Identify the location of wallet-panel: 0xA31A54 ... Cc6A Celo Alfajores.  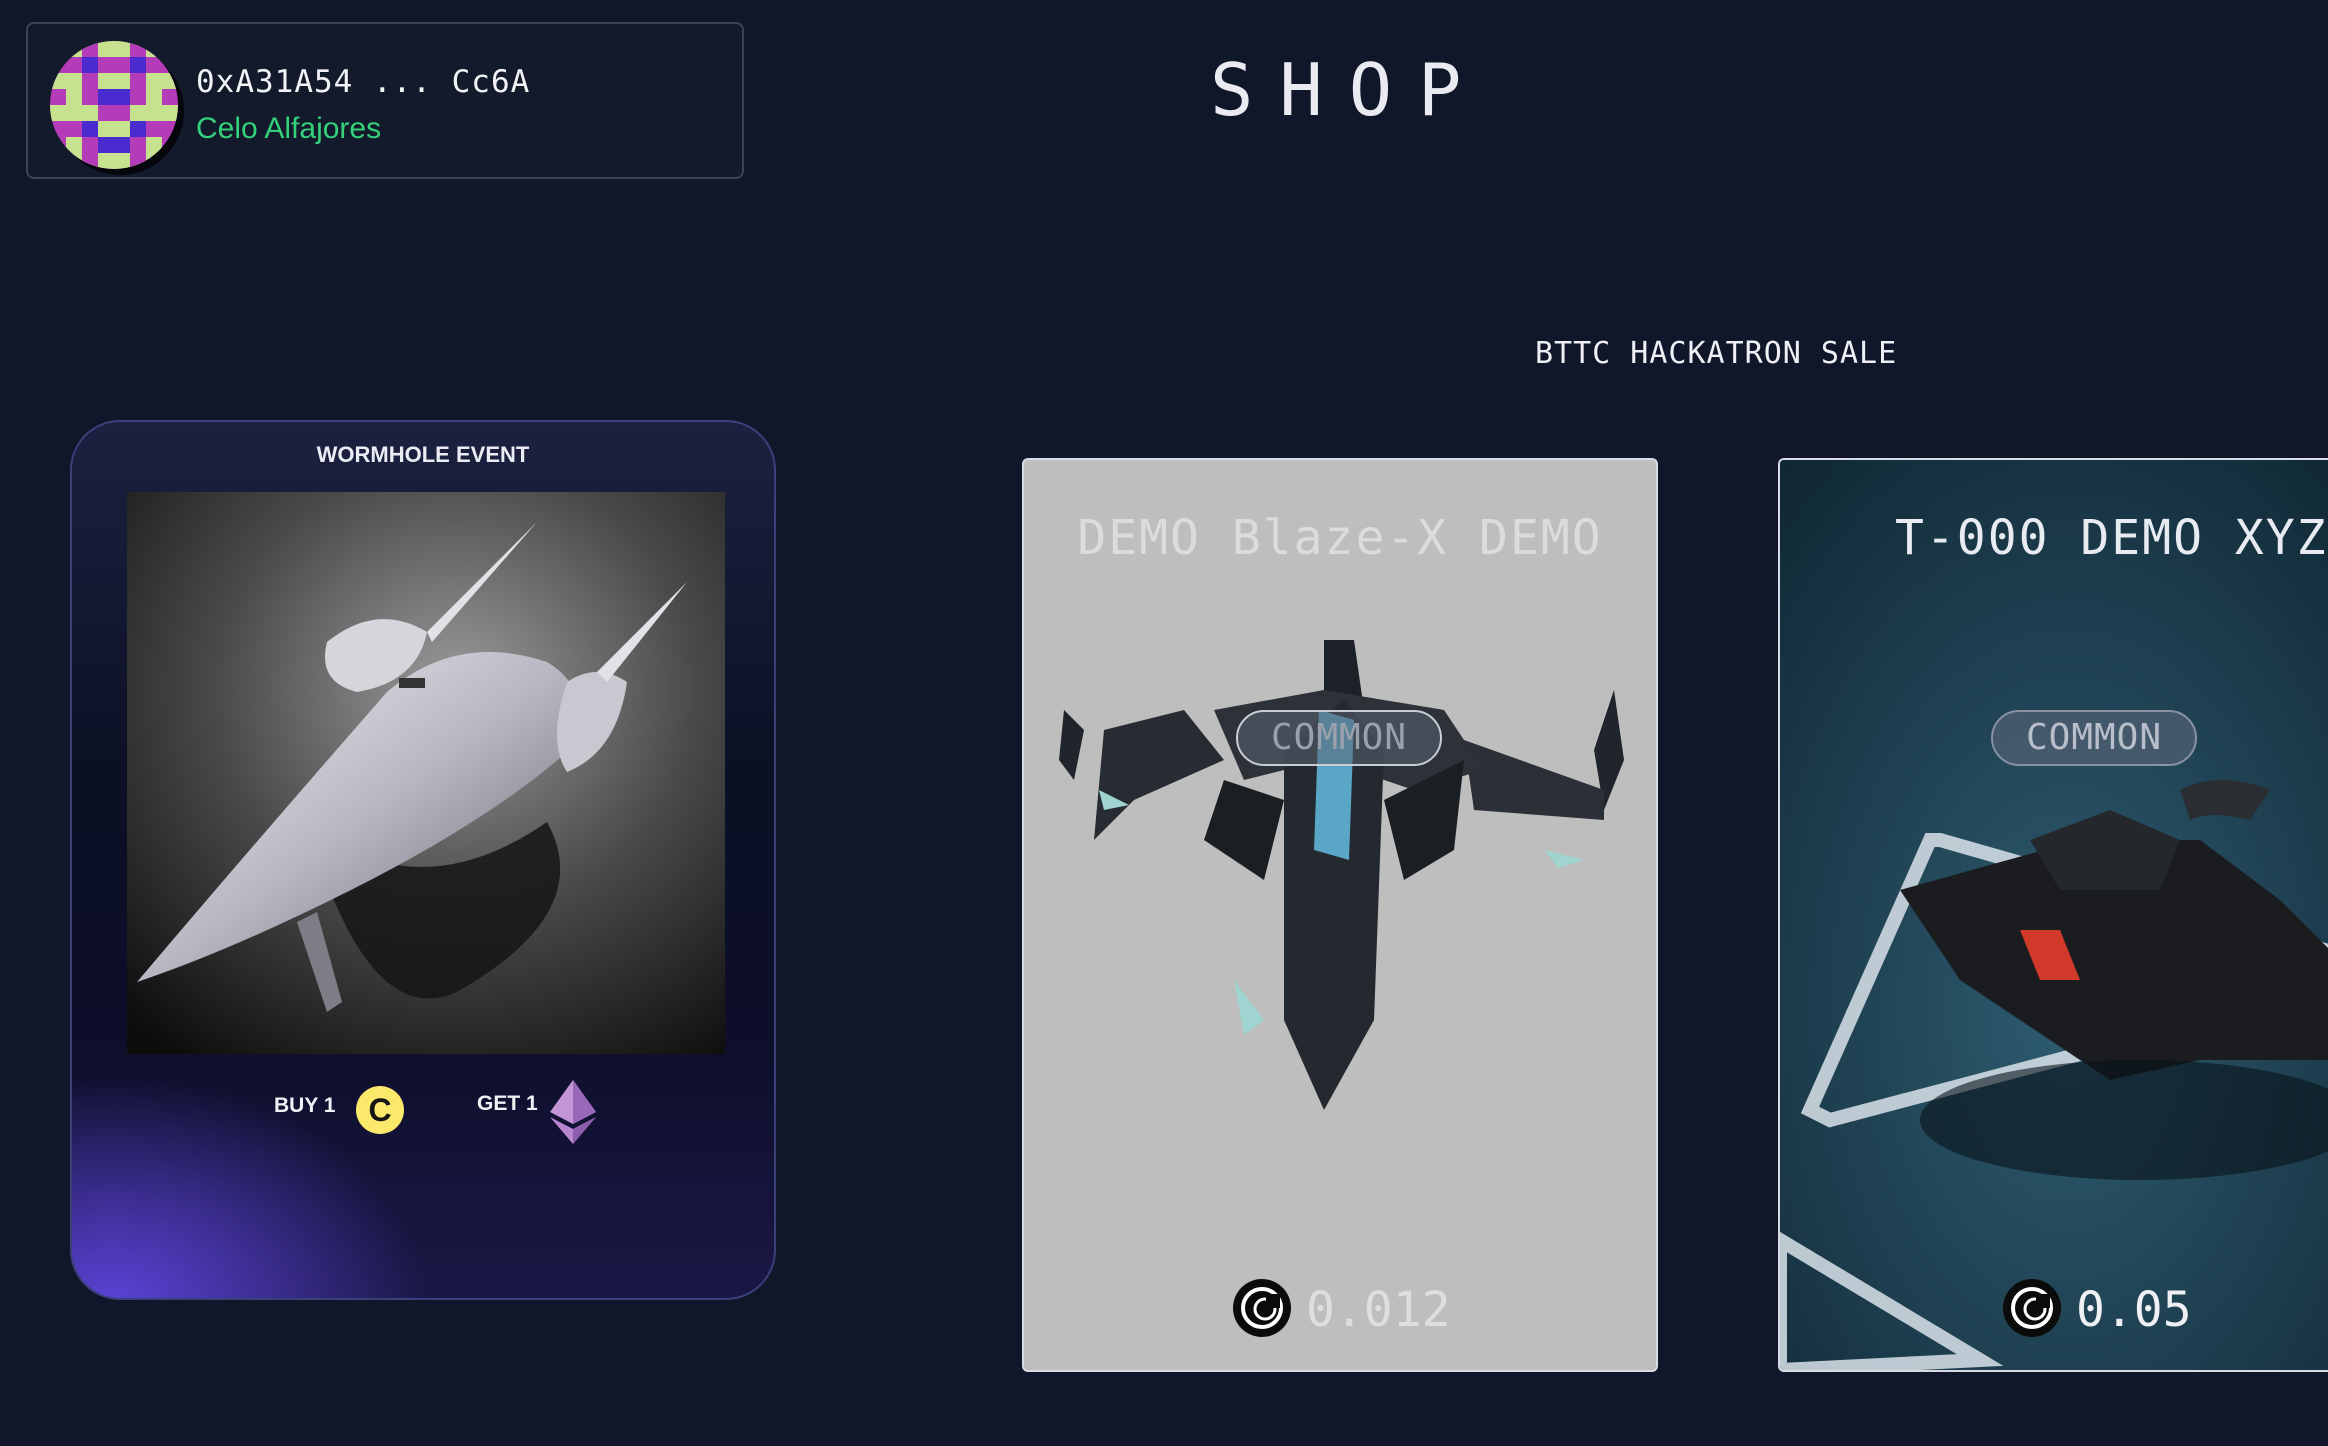
(385, 100).